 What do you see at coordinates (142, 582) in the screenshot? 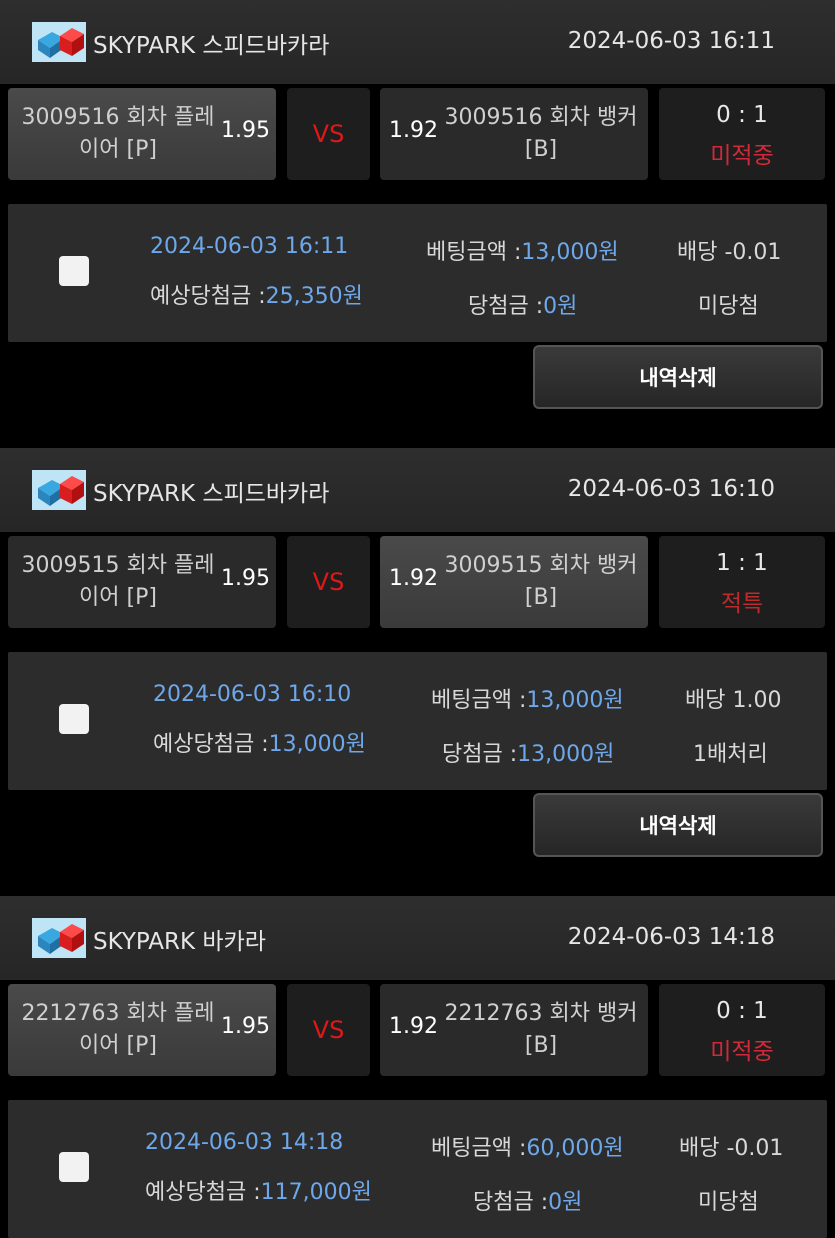
I see `player-pick: 3009515 회차 플레 이어 [P] 1.95` at bounding box center [142, 582].